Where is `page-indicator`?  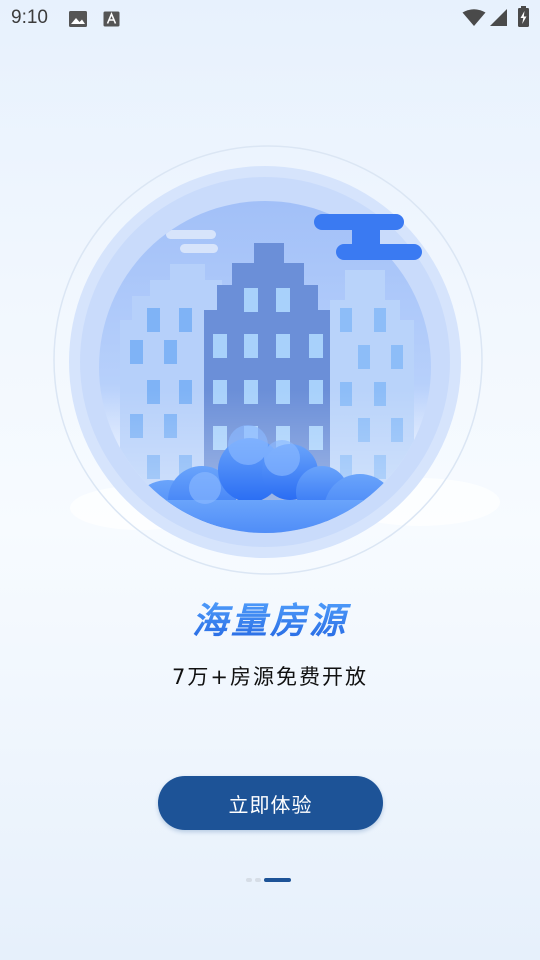 page-indicator is located at coordinates (268, 880).